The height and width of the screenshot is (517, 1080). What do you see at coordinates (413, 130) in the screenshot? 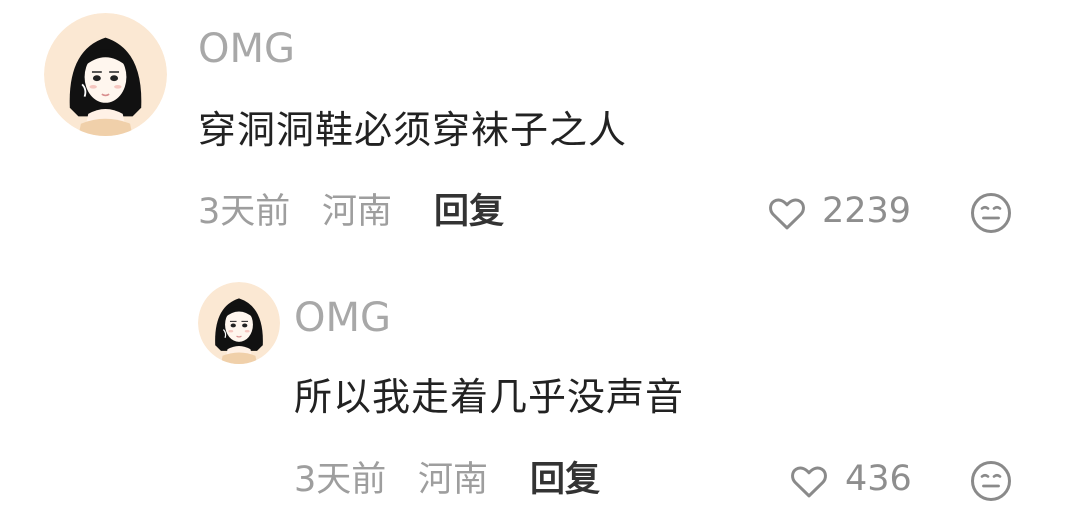
I see `comment-text: 穿洞洞鞋必须穿袜子之人` at bounding box center [413, 130].